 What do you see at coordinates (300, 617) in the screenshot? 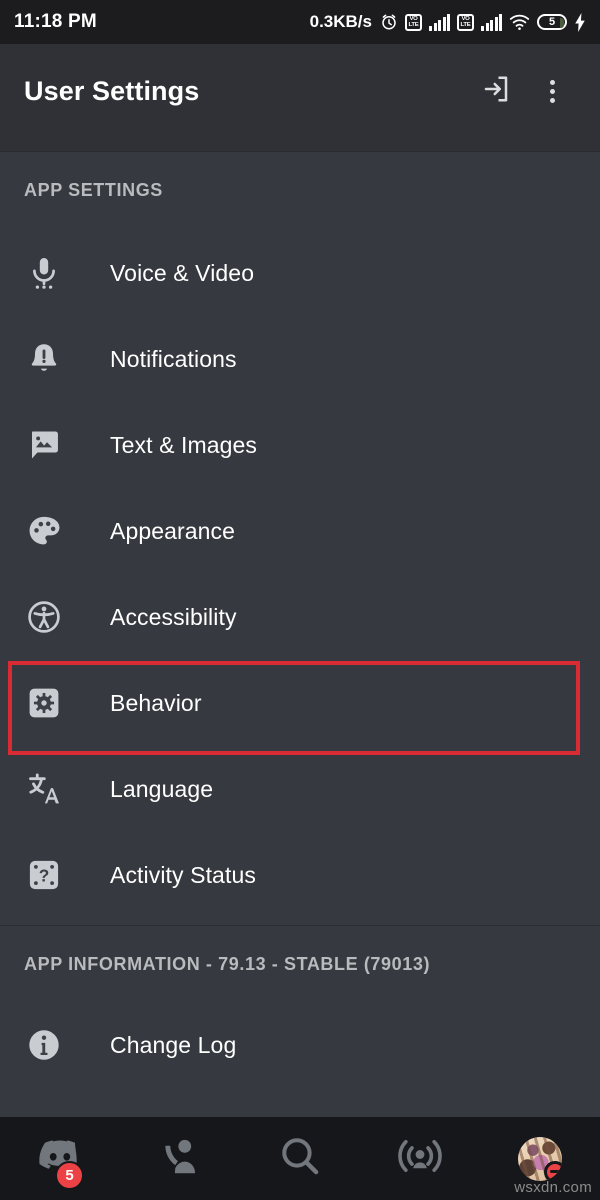
I see `list-item-accessibility: Accessibility` at bounding box center [300, 617].